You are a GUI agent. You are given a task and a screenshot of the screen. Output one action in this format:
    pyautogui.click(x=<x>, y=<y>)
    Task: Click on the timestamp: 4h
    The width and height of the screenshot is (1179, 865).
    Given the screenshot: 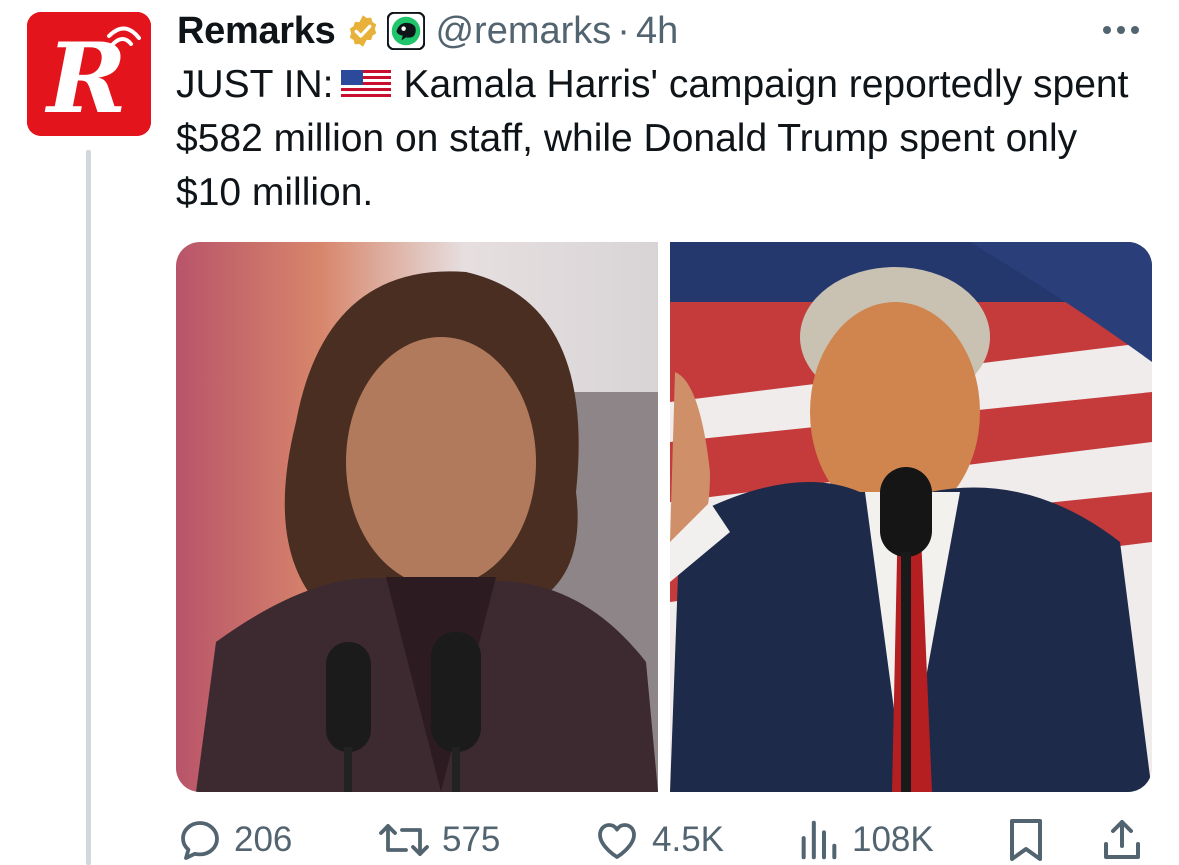 What is the action you would take?
    pyautogui.click(x=657, y=31)
    